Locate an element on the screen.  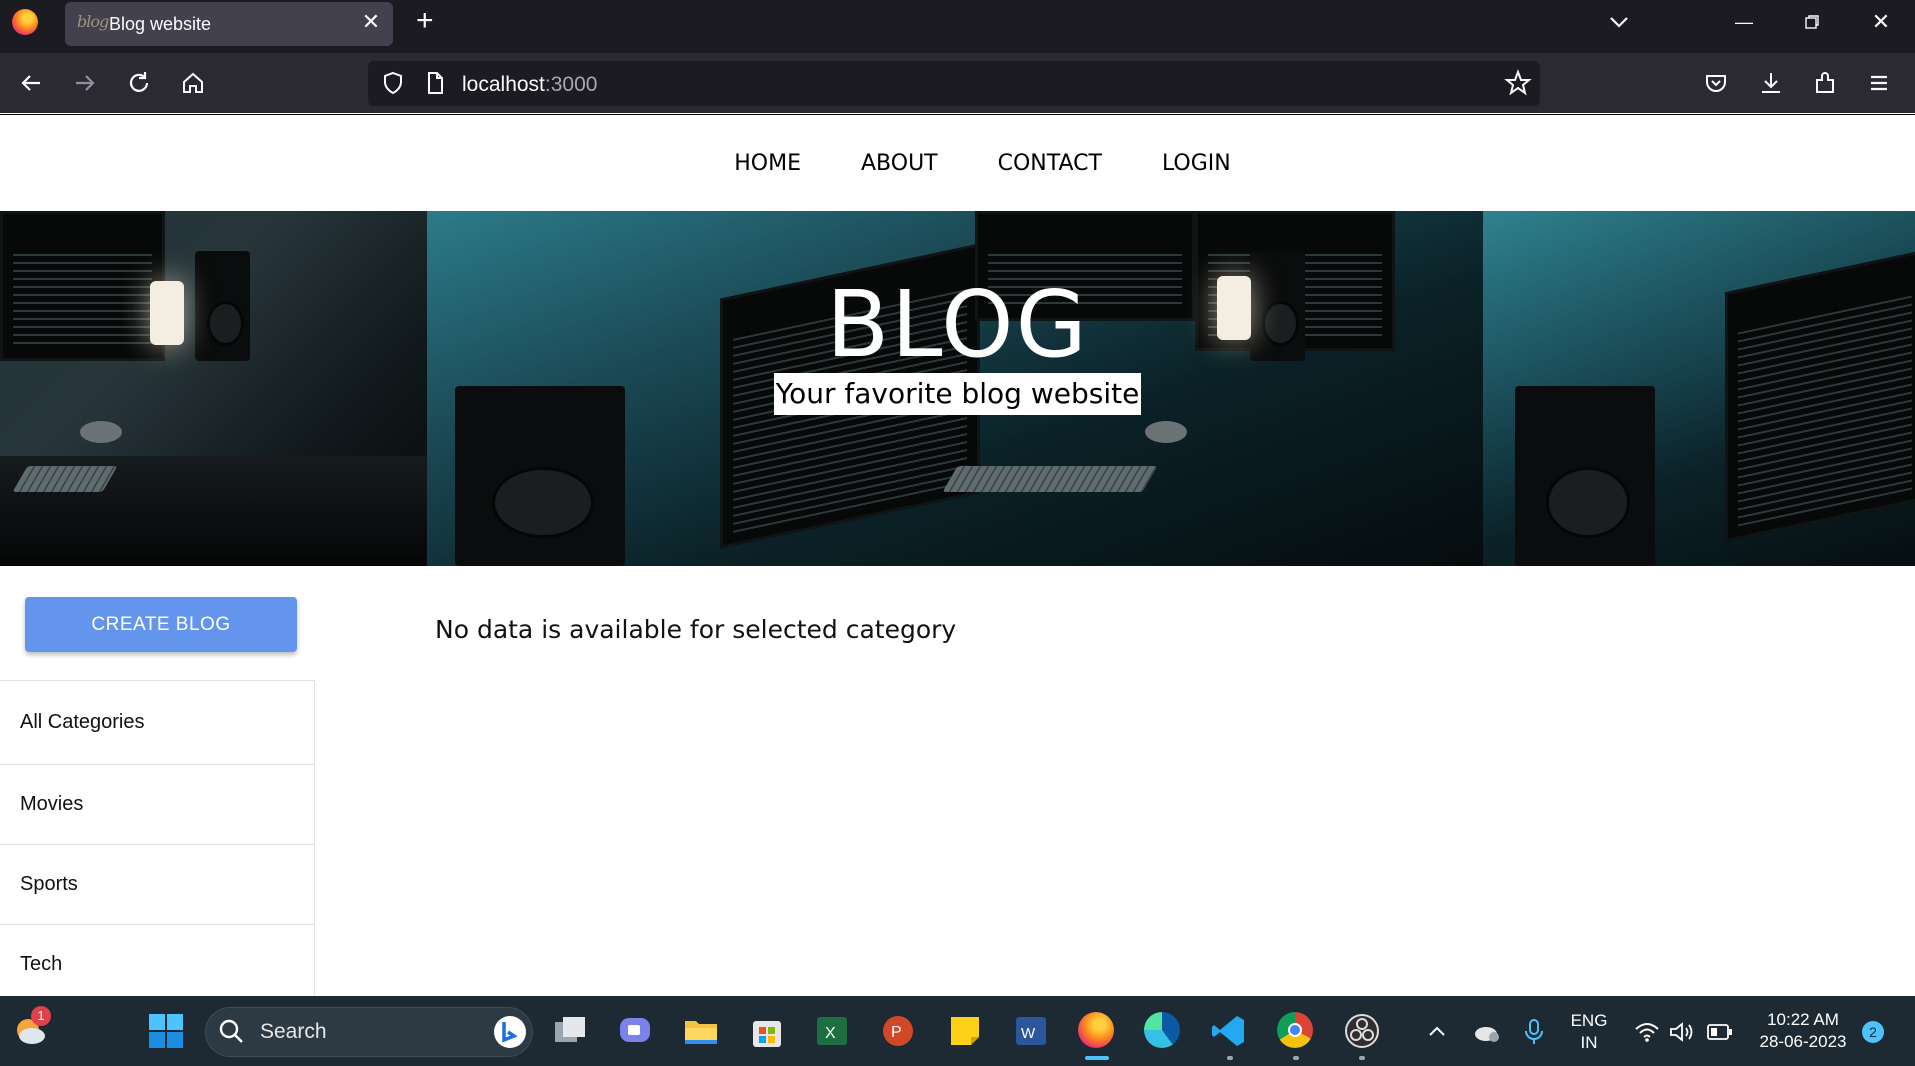
reload-icon is located at coordinates (139, 83).